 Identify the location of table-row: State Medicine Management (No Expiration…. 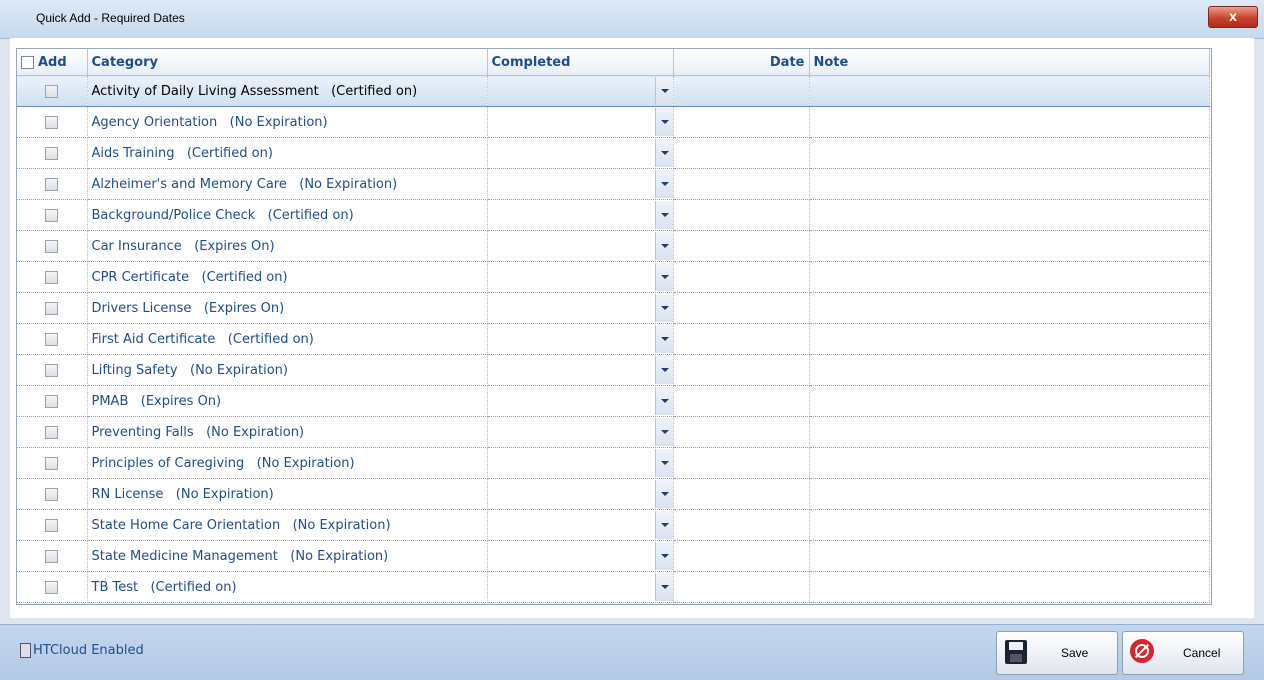
(613, 556).